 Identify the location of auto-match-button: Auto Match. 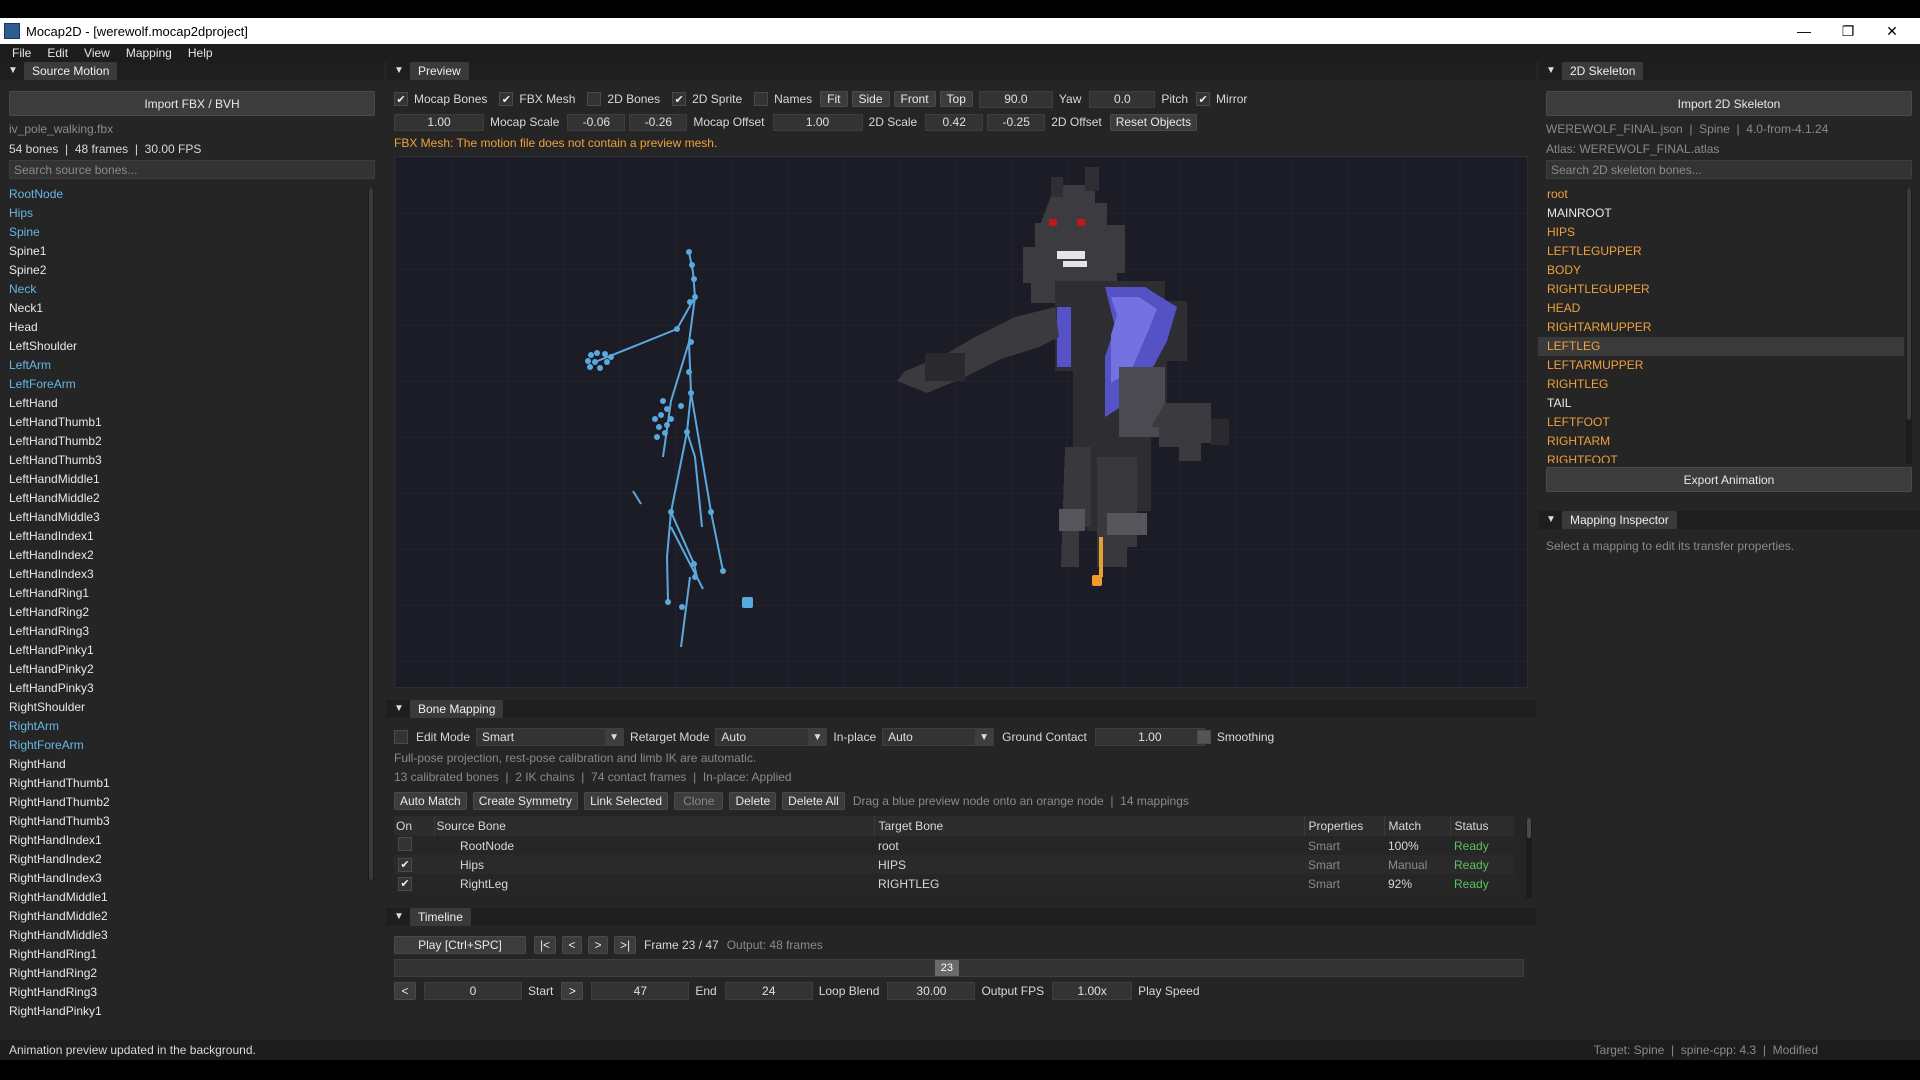
(430, 801).